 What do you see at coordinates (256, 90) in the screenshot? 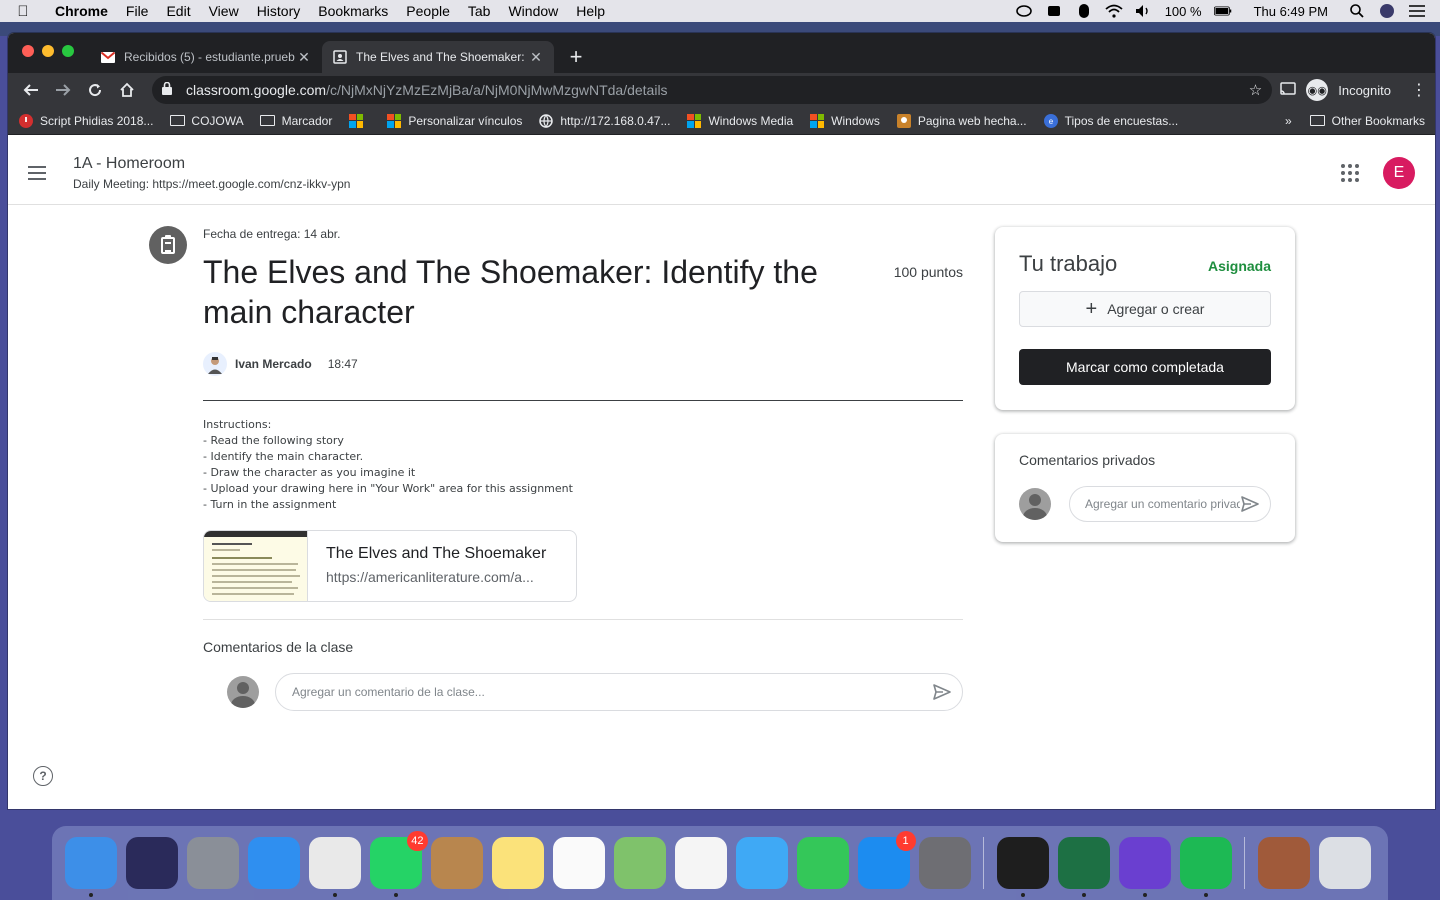
I see `url-host: classroom.google.com` at bounding box center [256, 90].